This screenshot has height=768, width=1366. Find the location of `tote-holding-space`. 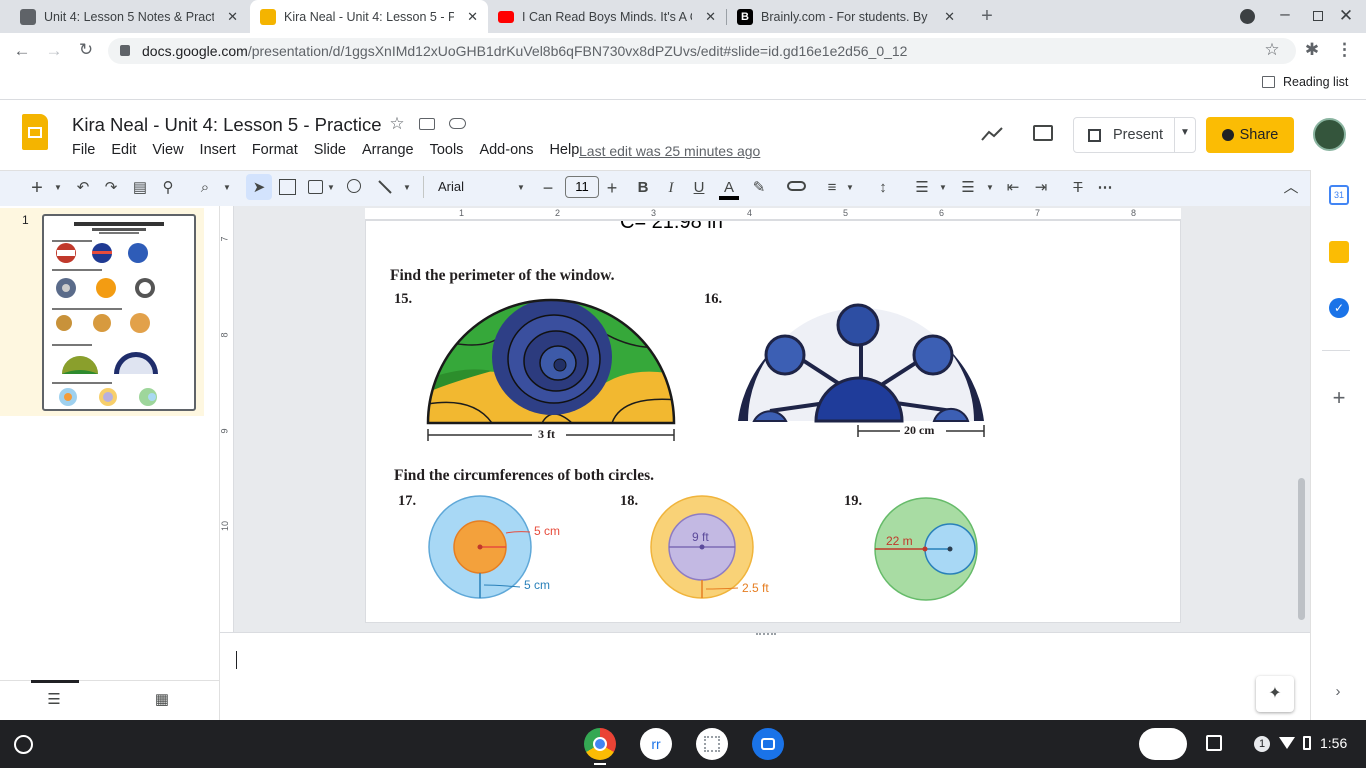

tote-holding-space is located at coordinates (1163, 744).